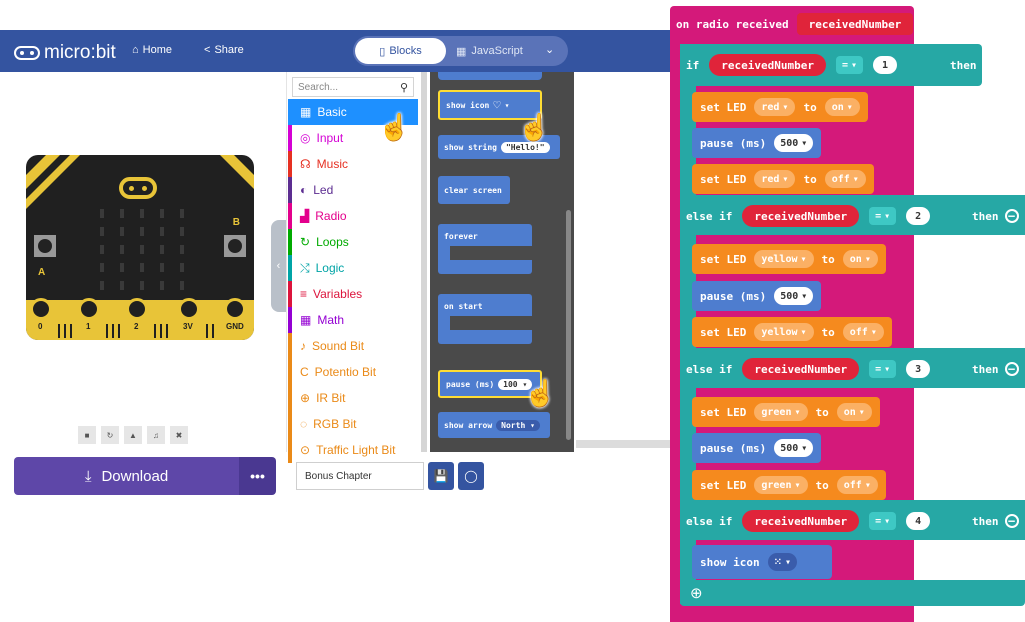 Image resolution: width=1025 pixels, height=622 pixels. Describe the element at coordinates (441, 476) in the screenshot. I see `save-icon: 💾` at that location.